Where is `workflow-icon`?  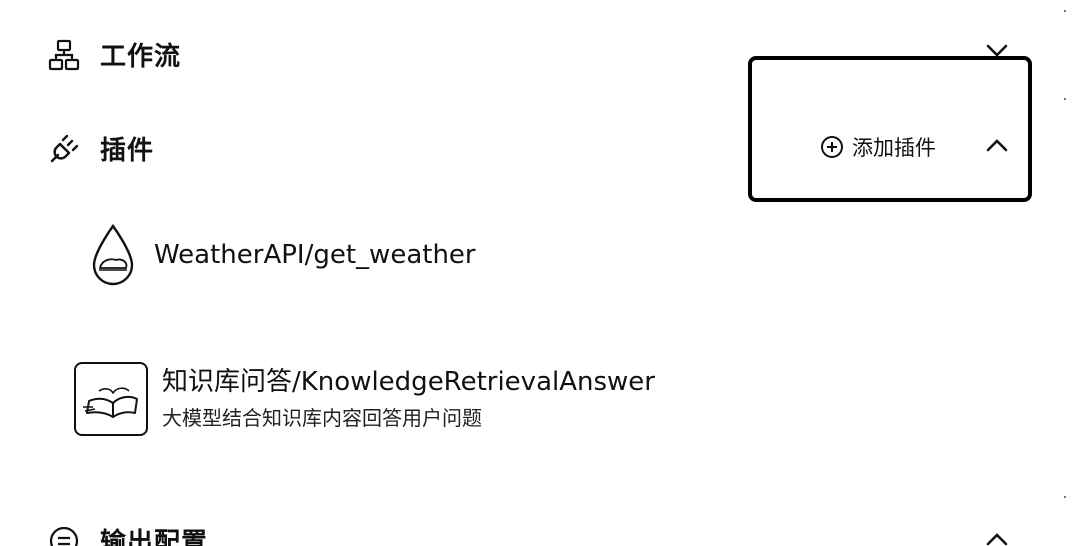
workflow-icon is located at coordinates (64, 55).